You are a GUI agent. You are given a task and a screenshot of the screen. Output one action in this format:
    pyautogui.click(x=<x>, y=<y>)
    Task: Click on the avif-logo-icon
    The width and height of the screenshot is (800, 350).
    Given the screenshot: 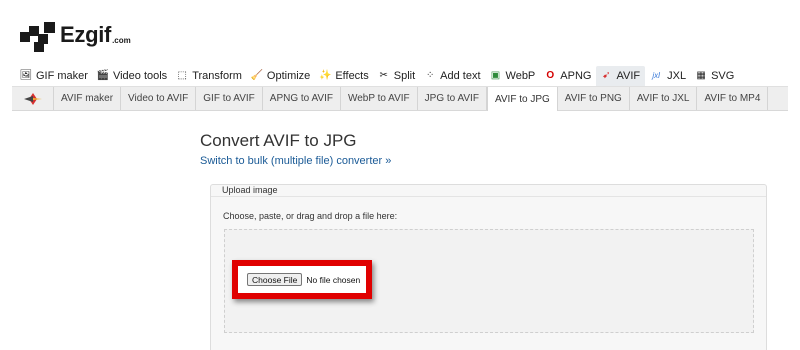 What is the action you would take?
    pyautogui.click(x=32, y=98)
    